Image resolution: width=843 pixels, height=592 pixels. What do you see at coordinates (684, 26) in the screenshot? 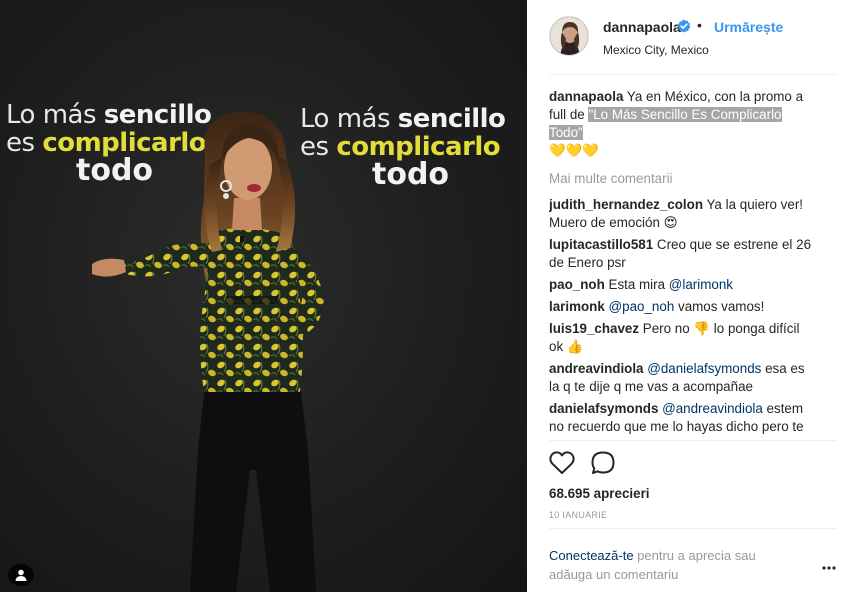
I see `verified-badge-icon` at bounding box center [684, 26].